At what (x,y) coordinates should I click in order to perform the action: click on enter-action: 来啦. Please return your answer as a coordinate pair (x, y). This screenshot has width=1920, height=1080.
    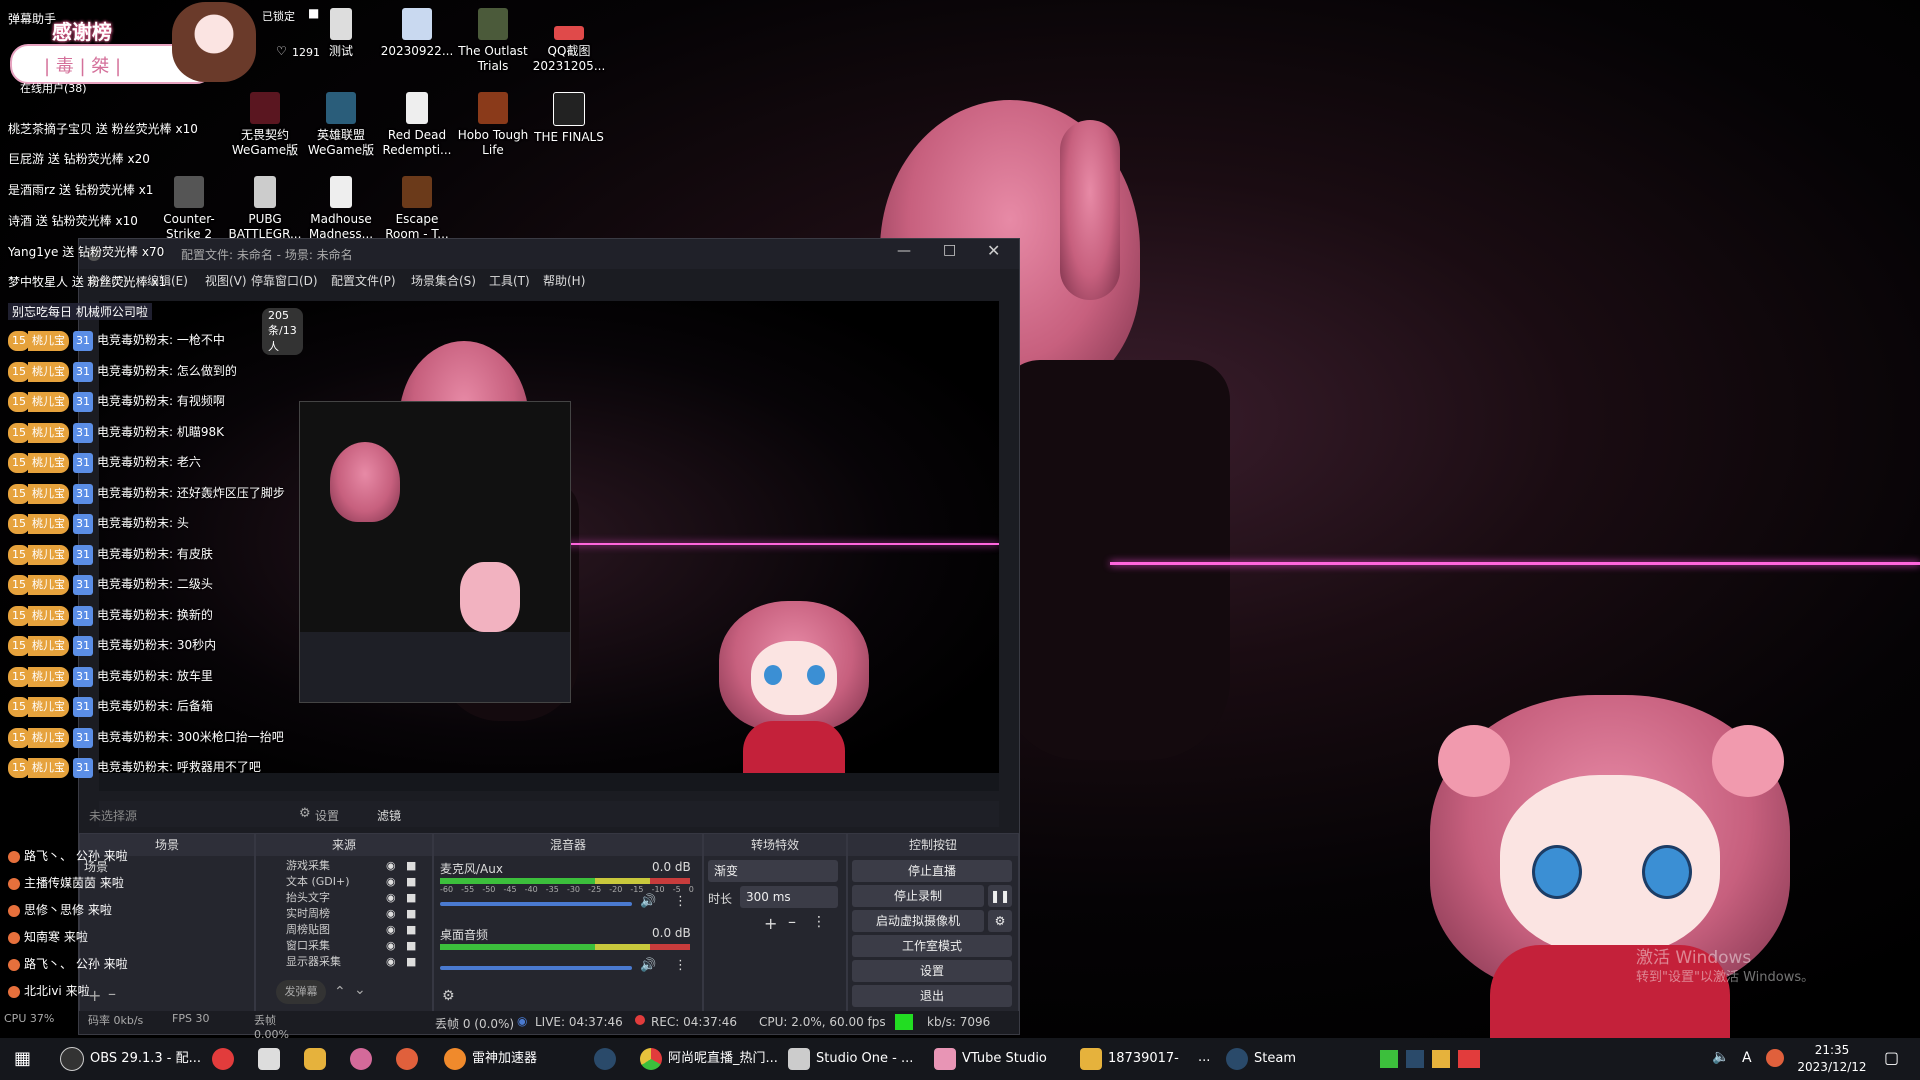
    Looking at the image, I should click on (115, 964).